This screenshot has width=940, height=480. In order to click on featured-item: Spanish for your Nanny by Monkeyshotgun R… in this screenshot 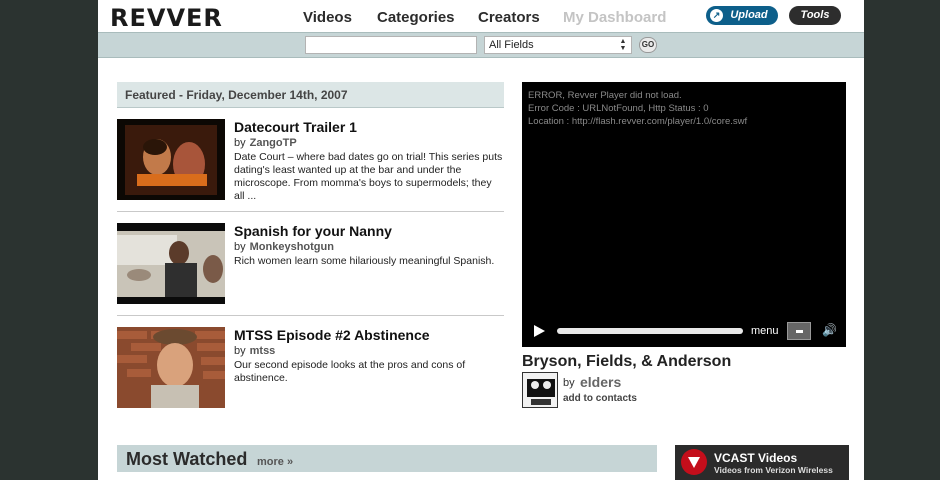, I will do `click(310, 270)`.